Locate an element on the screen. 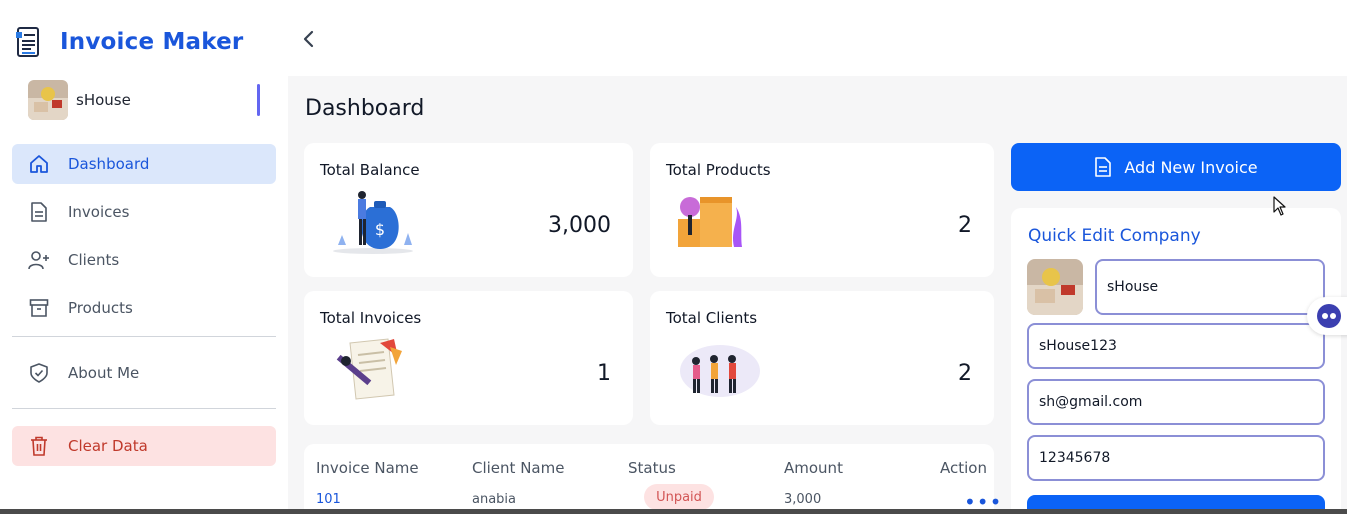  invoice-pen-illustration-icon is located at coordinates (369, 369).